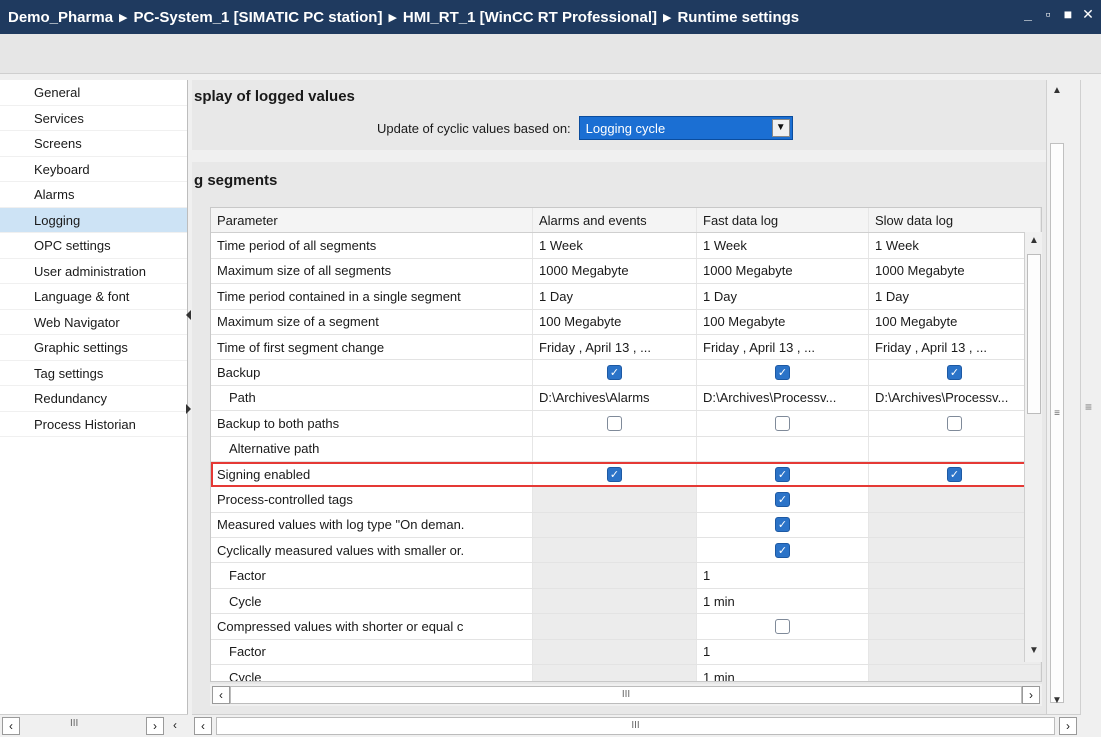 This screenshot has height=737, width=1101. What do you see at coordinates (1028, 14) in the screenshot?
I see `minimize-icon: _` at bounding box center [1028, 14].